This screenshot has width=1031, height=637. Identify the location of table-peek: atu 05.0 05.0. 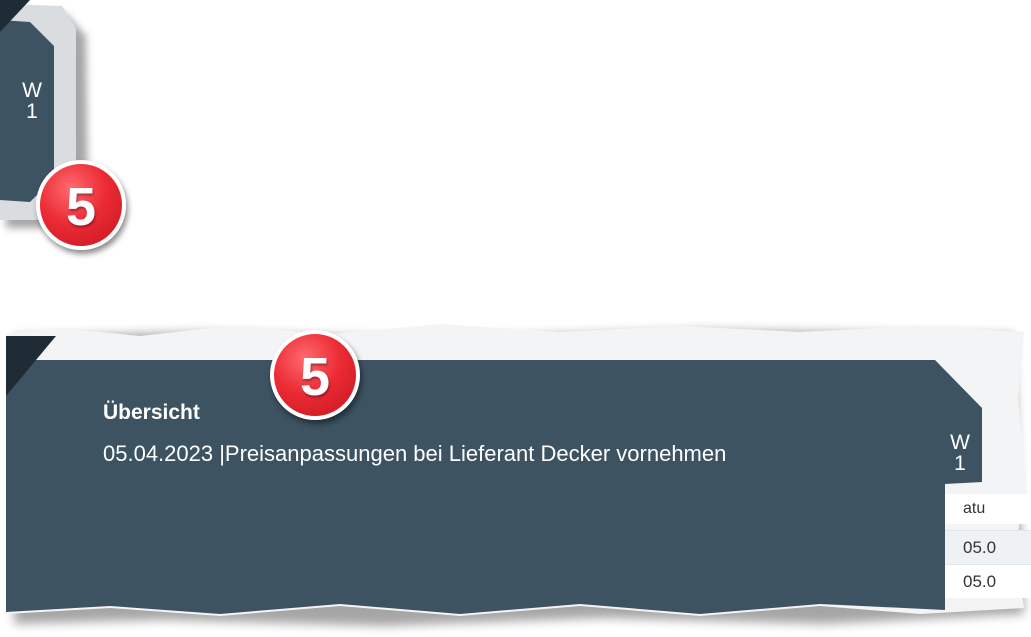
(988, 554).